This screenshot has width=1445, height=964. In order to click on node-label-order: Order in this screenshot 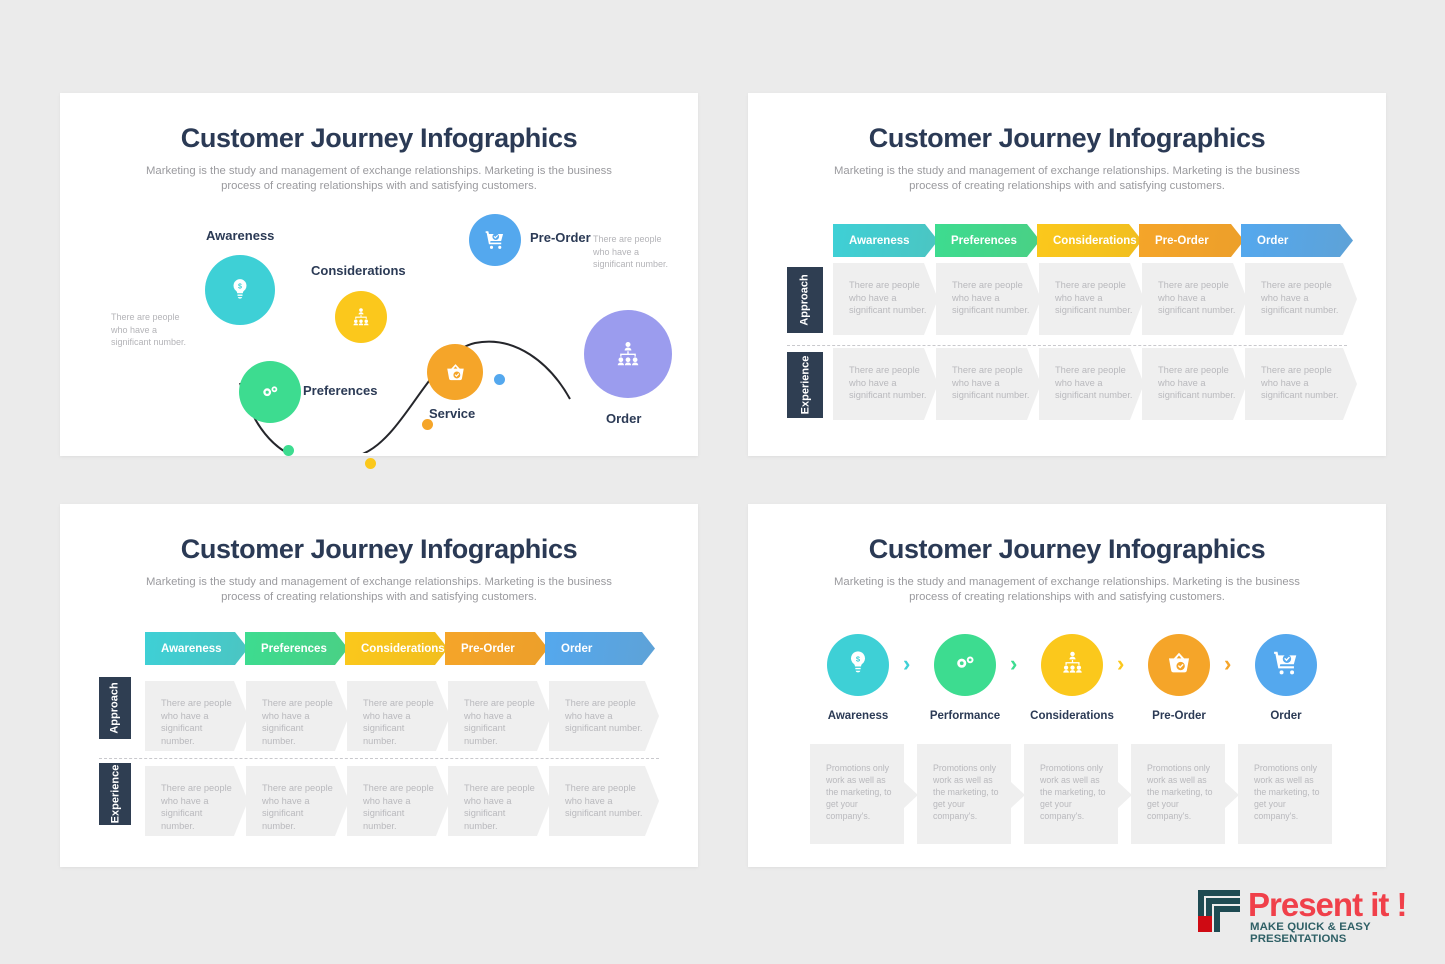, I will do `click(624, 418)`.